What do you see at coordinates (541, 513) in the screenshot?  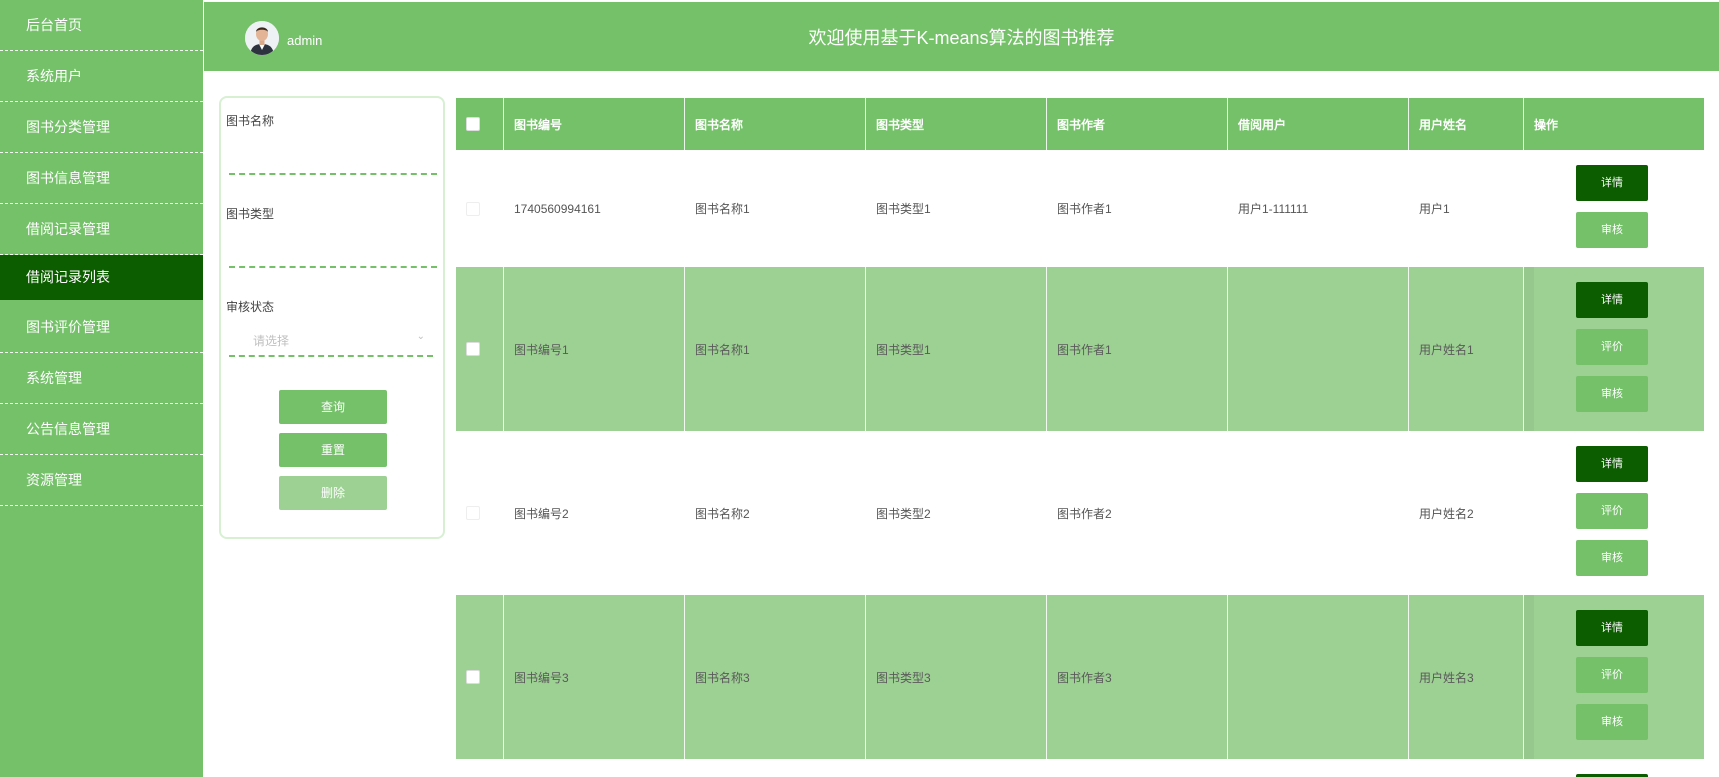 I see `cell-book-id: 图书编号2` at bounding box center [541, 513].